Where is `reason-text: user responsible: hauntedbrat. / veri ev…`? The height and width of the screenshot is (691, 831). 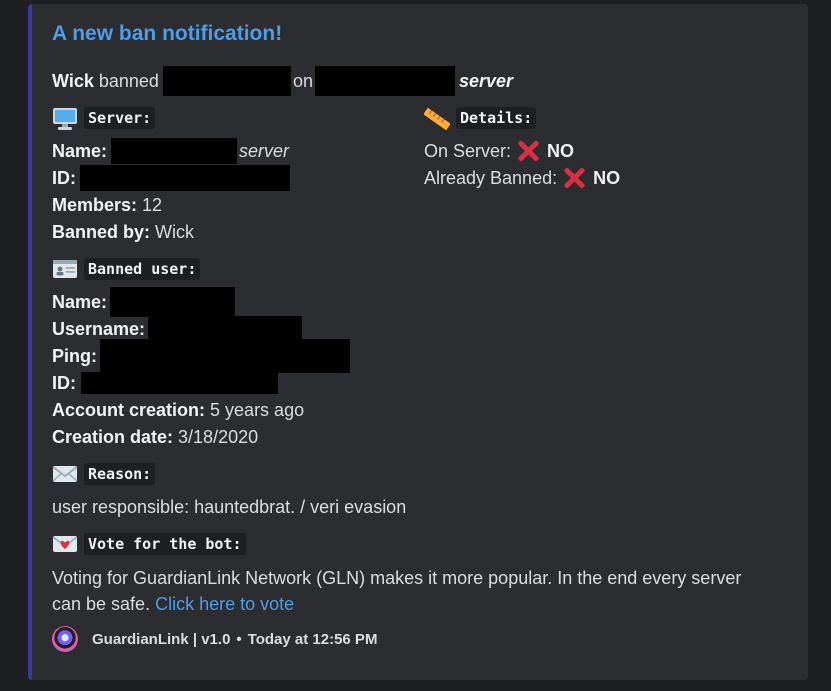 reason-text: user responsible: hauntedbrat. / veri ev… is located at coordinates (229, 507).